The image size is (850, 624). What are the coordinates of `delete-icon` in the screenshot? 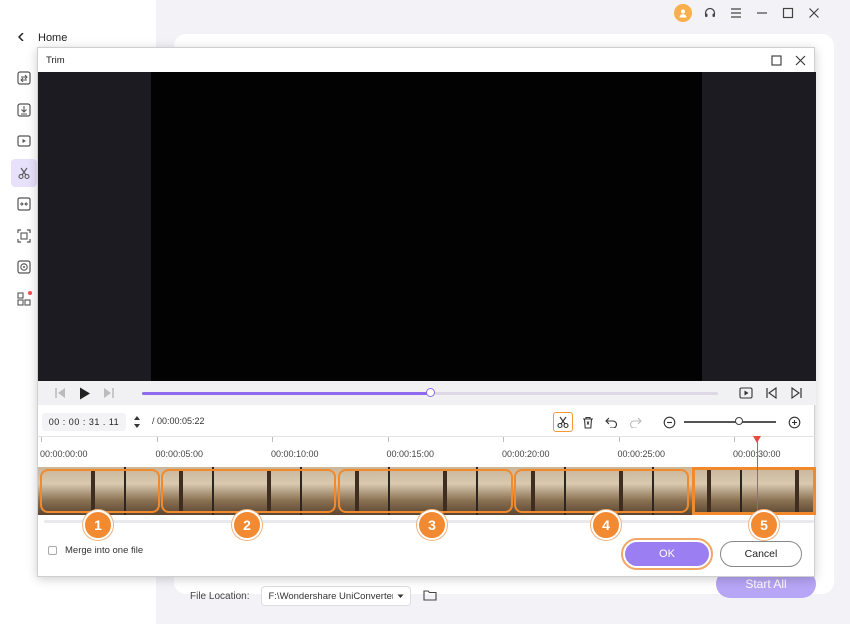 It's located at (588, 422).